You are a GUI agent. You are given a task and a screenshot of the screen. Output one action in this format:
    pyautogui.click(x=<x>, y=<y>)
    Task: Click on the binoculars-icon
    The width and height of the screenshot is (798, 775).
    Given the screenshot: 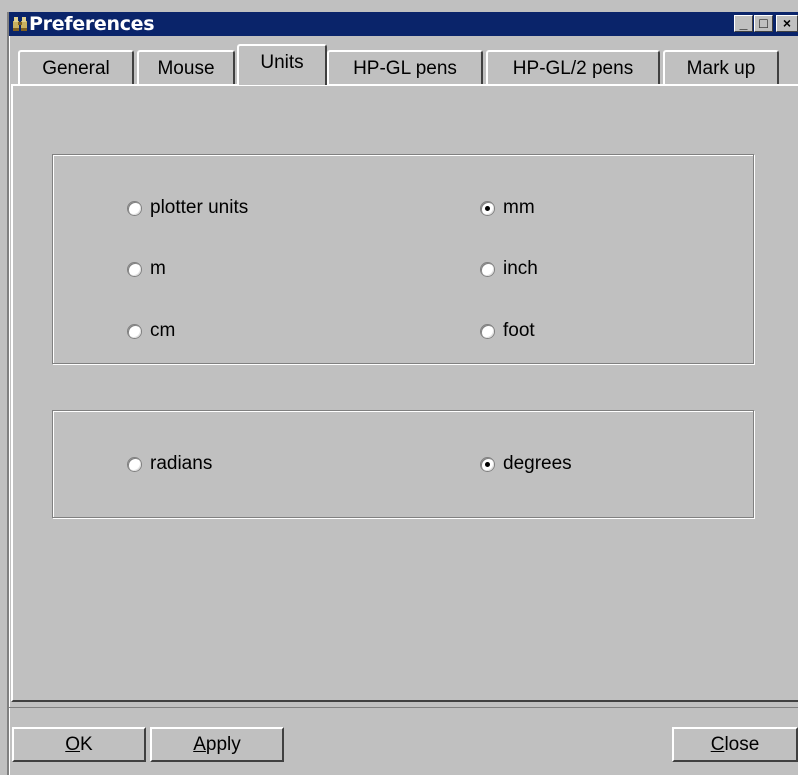 What is the action you would take?
    pyautogui.click(x=20, y=24)
    